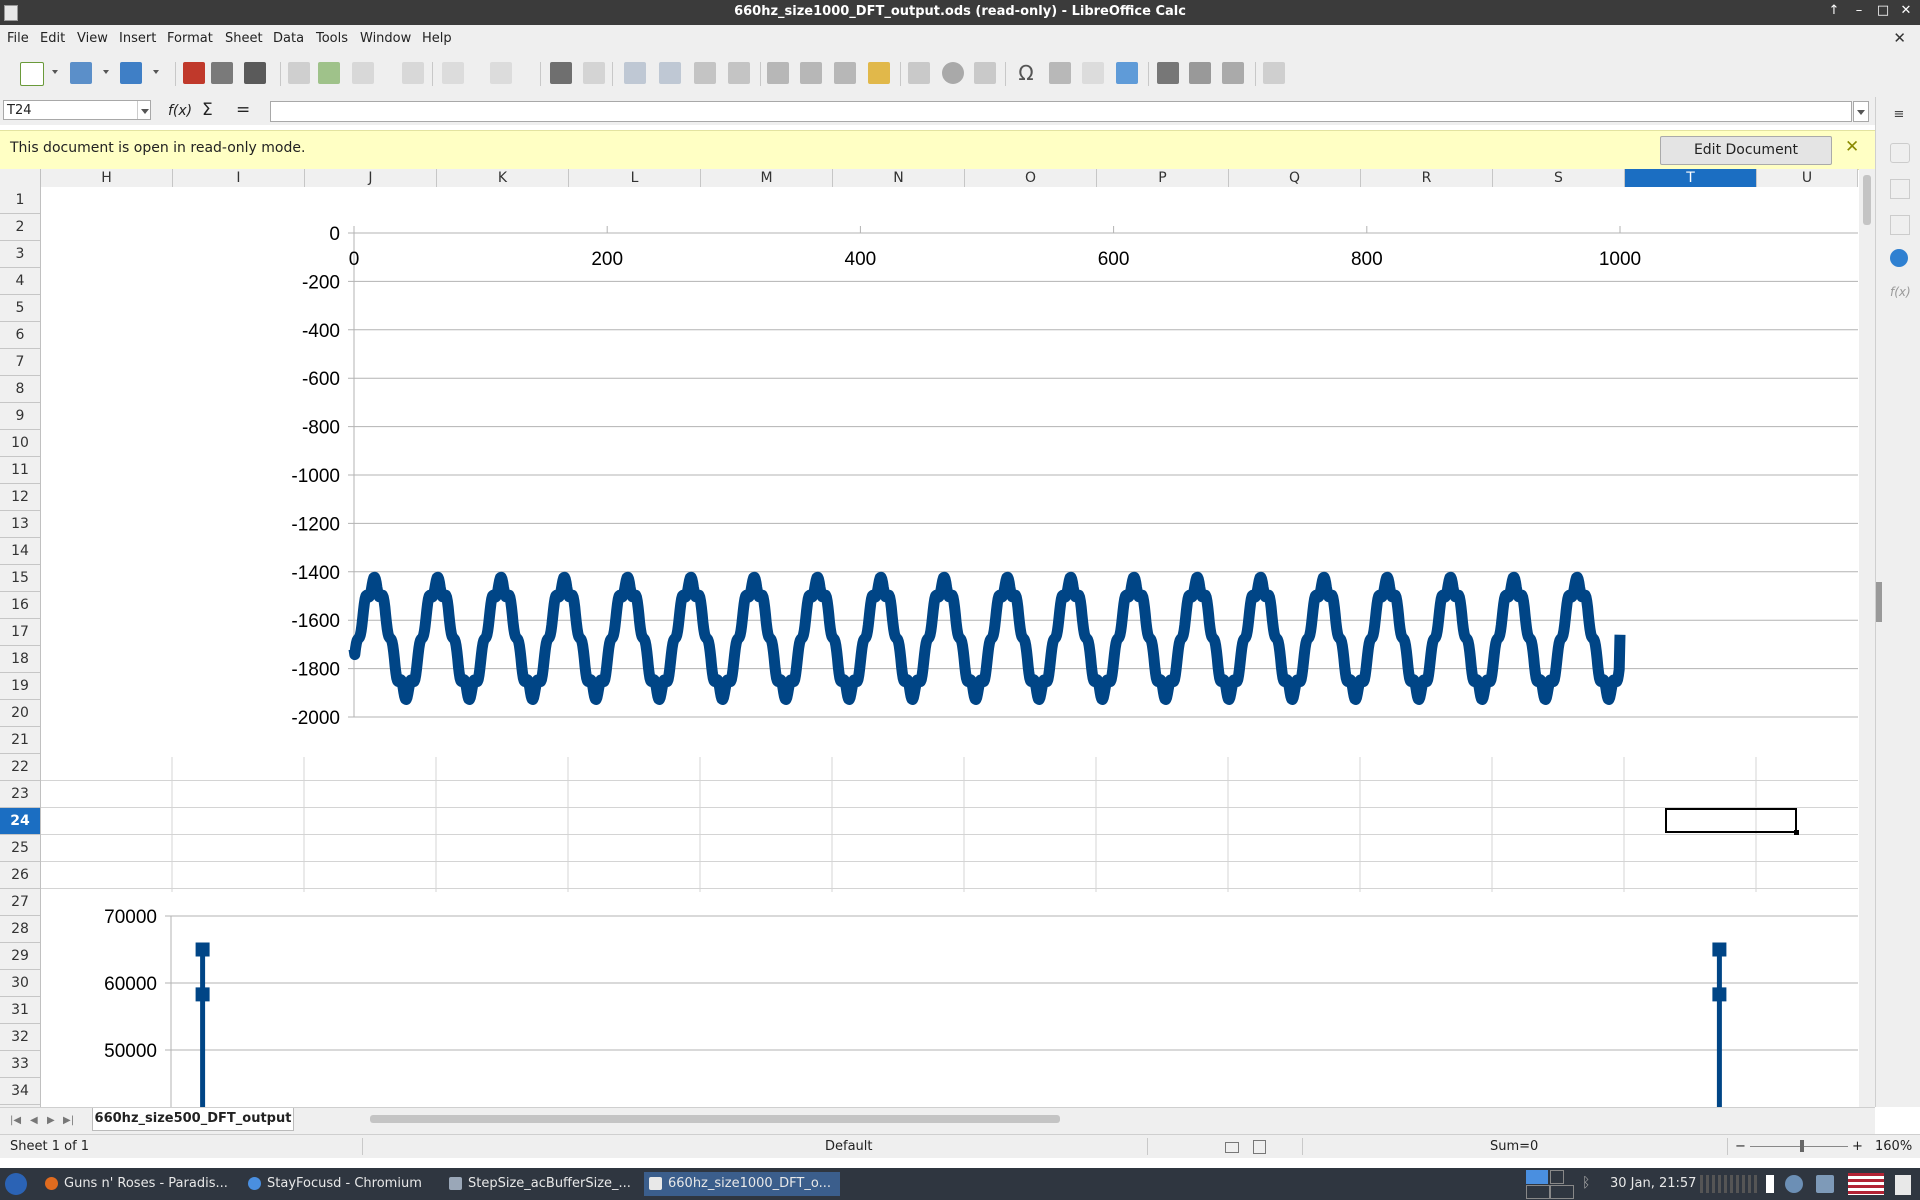 This screenshot has height=1200, width=1920. I want to click on column-header: K, so click(503, 178).